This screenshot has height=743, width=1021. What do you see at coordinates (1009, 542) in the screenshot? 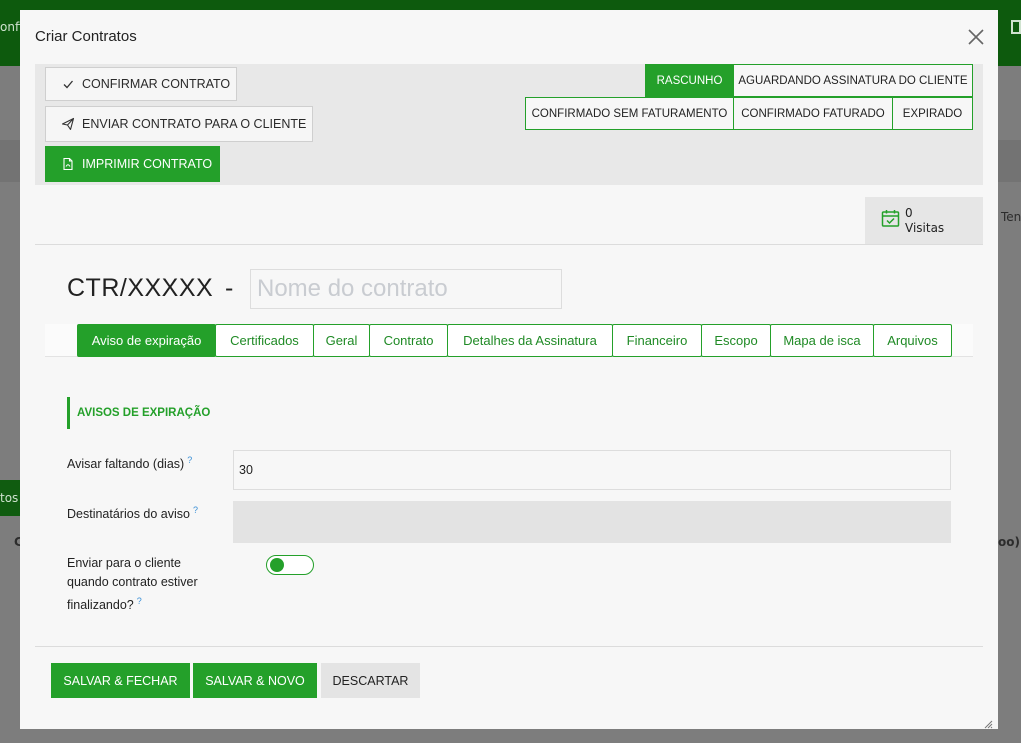
I see `background-text-fragment: oo)` at bounding box center [1009, 542].